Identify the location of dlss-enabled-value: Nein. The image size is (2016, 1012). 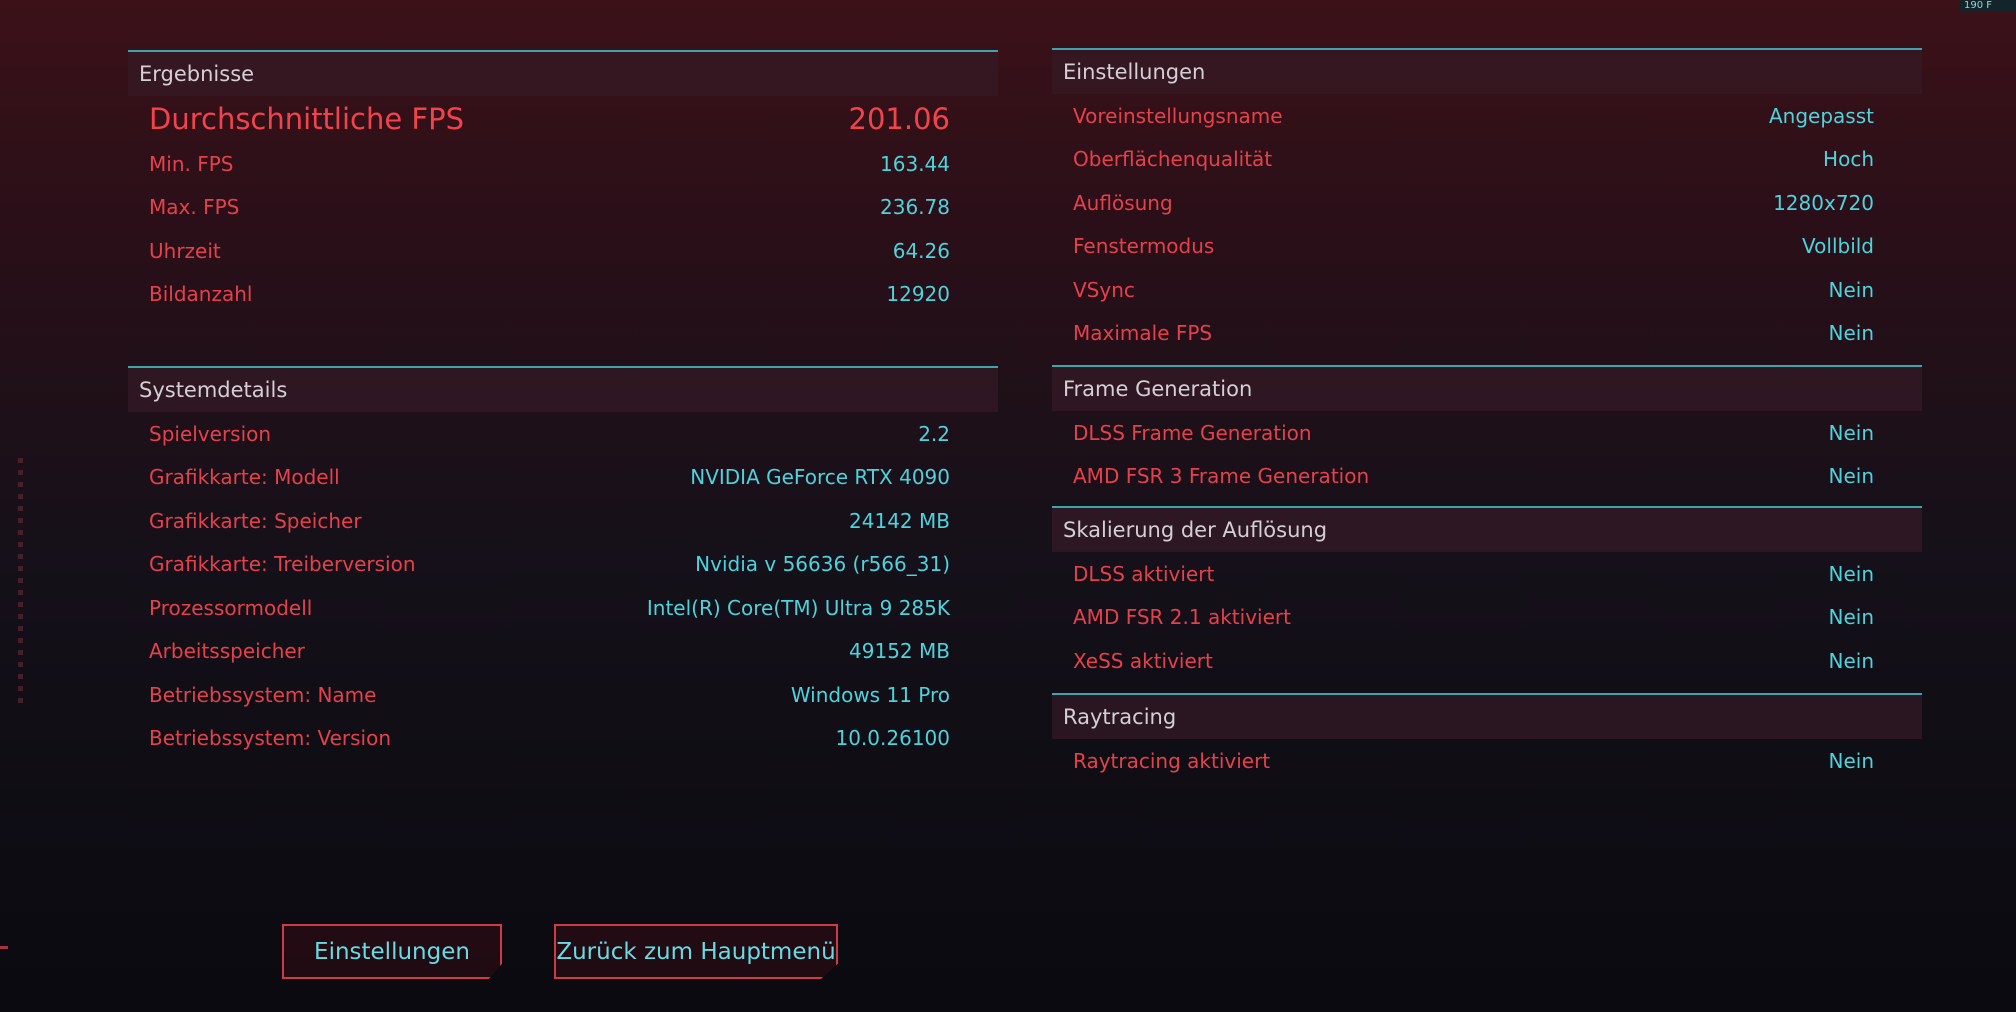
(1851, 573).